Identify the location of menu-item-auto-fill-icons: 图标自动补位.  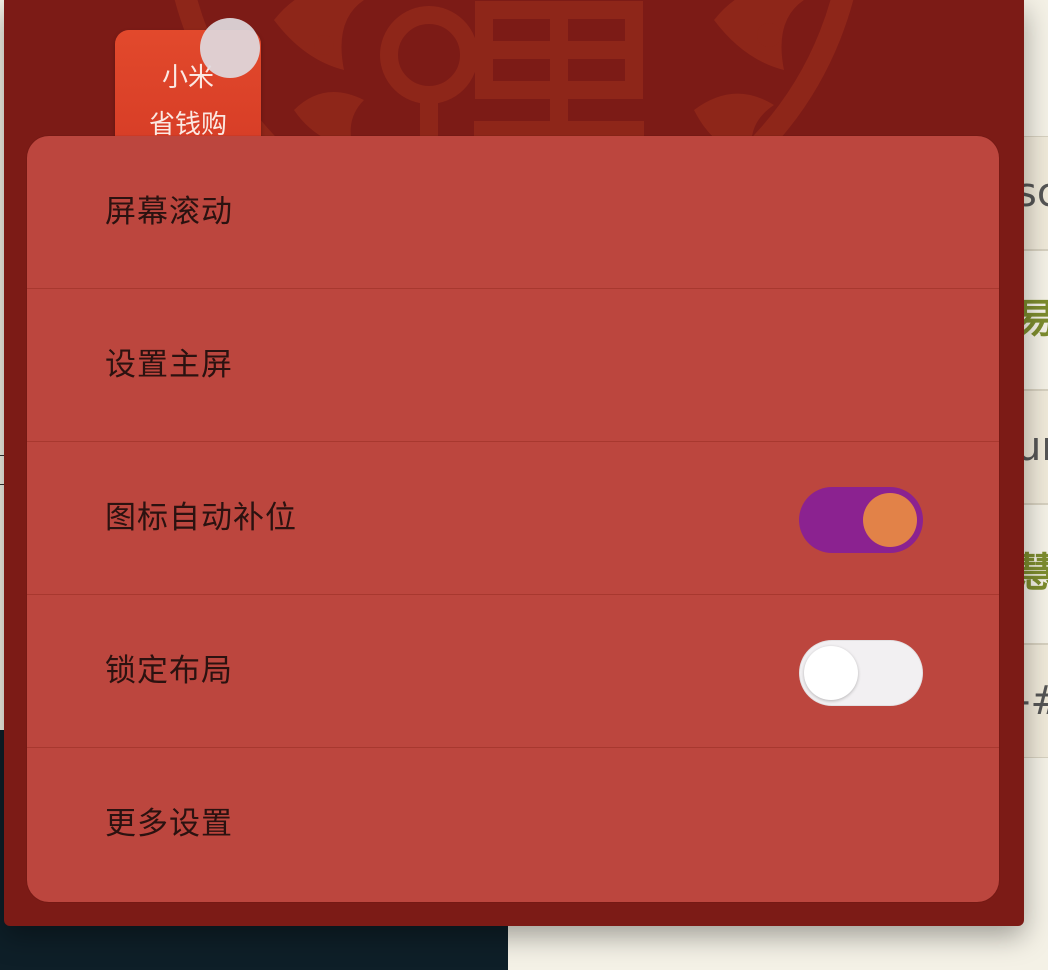
(513, 518).